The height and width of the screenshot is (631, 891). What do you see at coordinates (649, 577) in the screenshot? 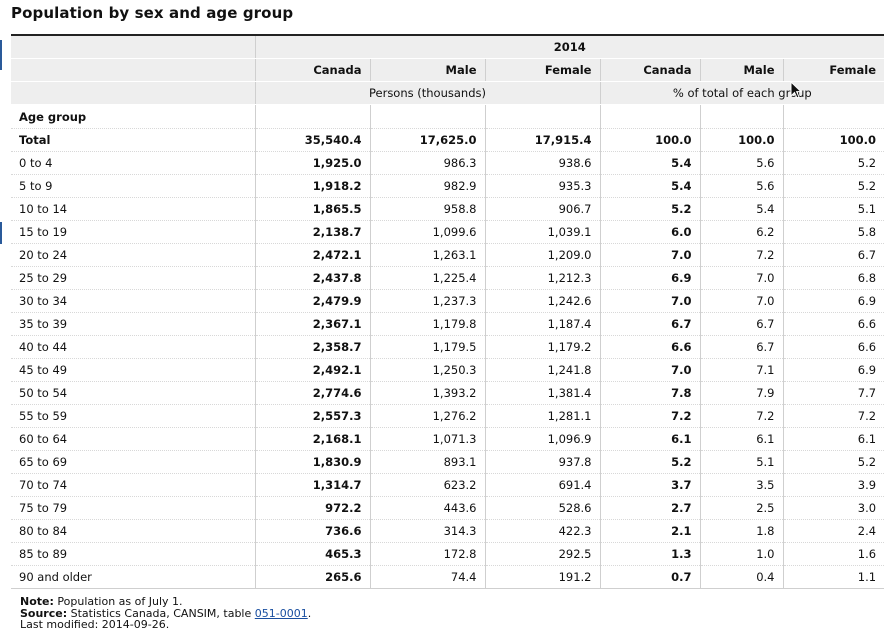
I see `table-cell: 0.7` at bounding box center [649, 577].